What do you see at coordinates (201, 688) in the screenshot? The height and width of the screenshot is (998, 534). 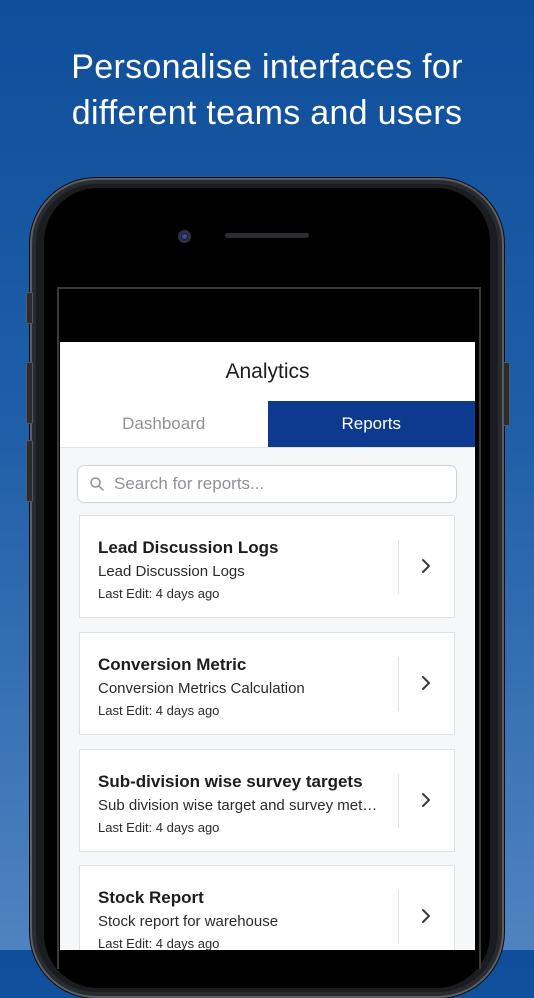 I see `report-subtitle: Conversion Metrics Calculation` at bounding box center [201, 688].